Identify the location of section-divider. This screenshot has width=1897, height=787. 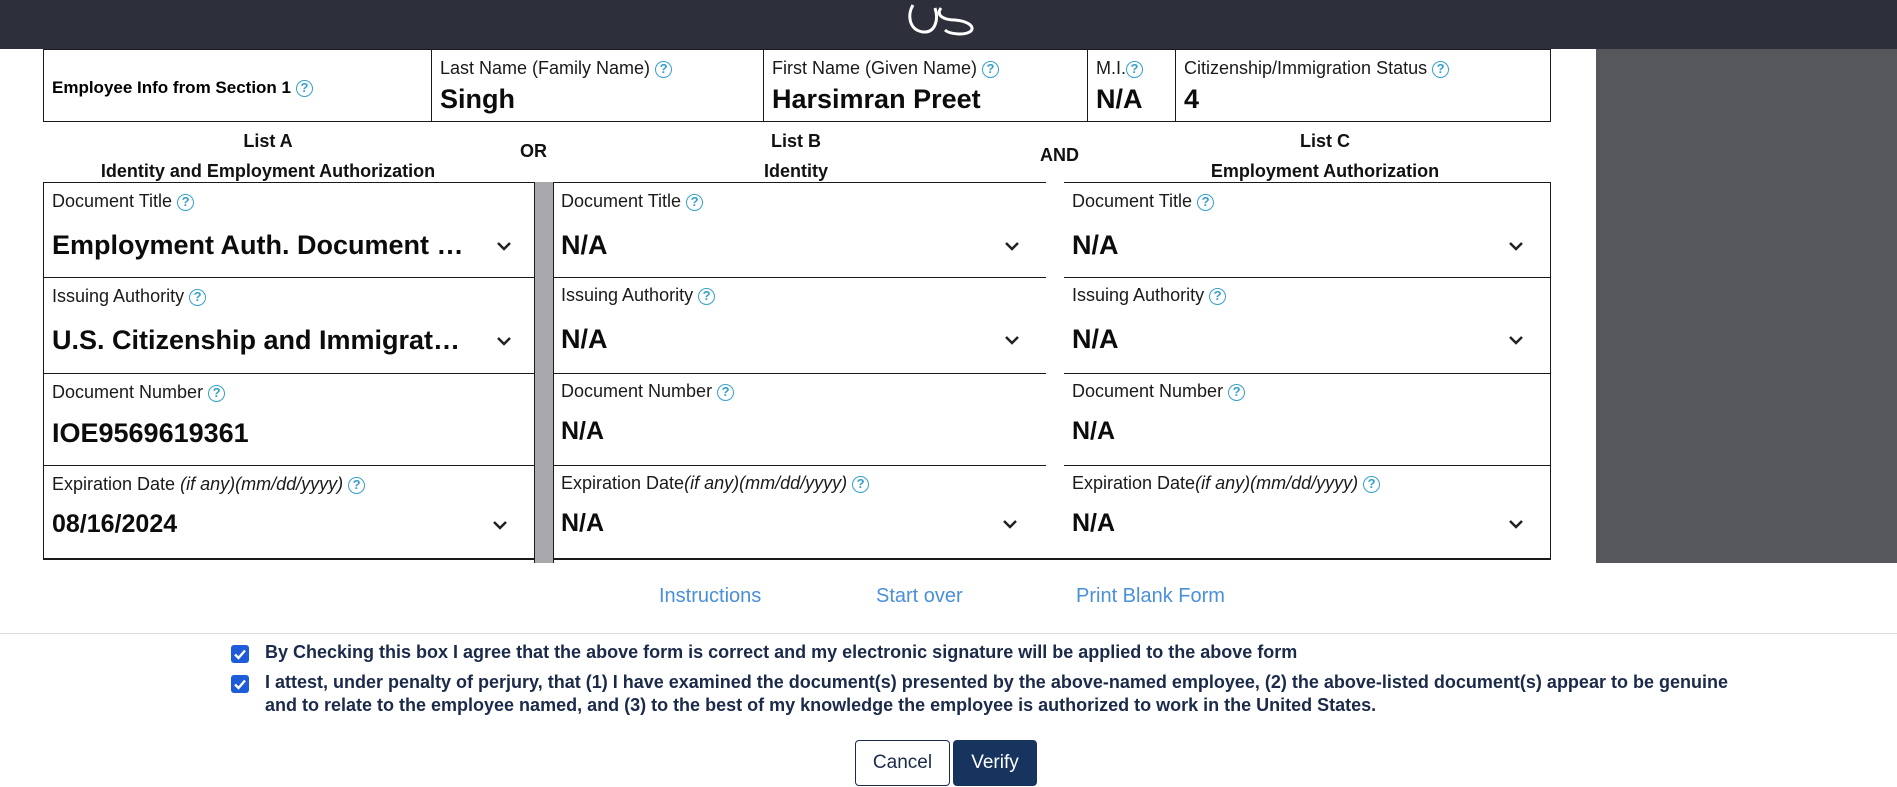
(948, 633).